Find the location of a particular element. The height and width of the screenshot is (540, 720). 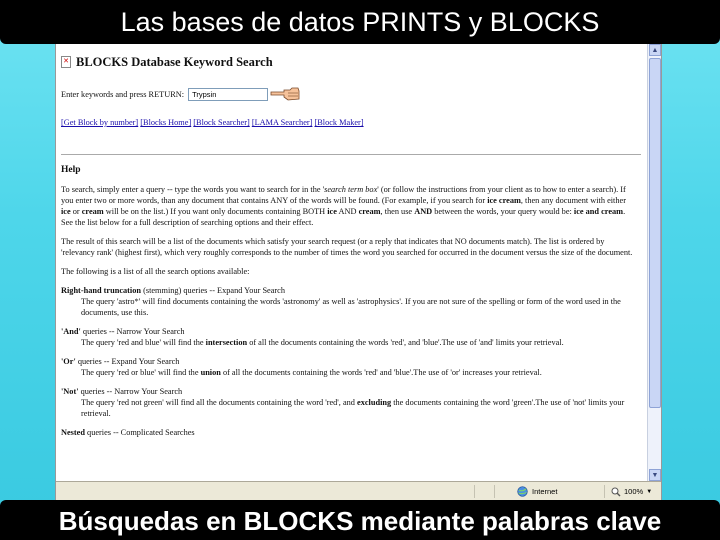

link-lama-searcher: [LAMA Searcher] is located at coordinates (282, 122).